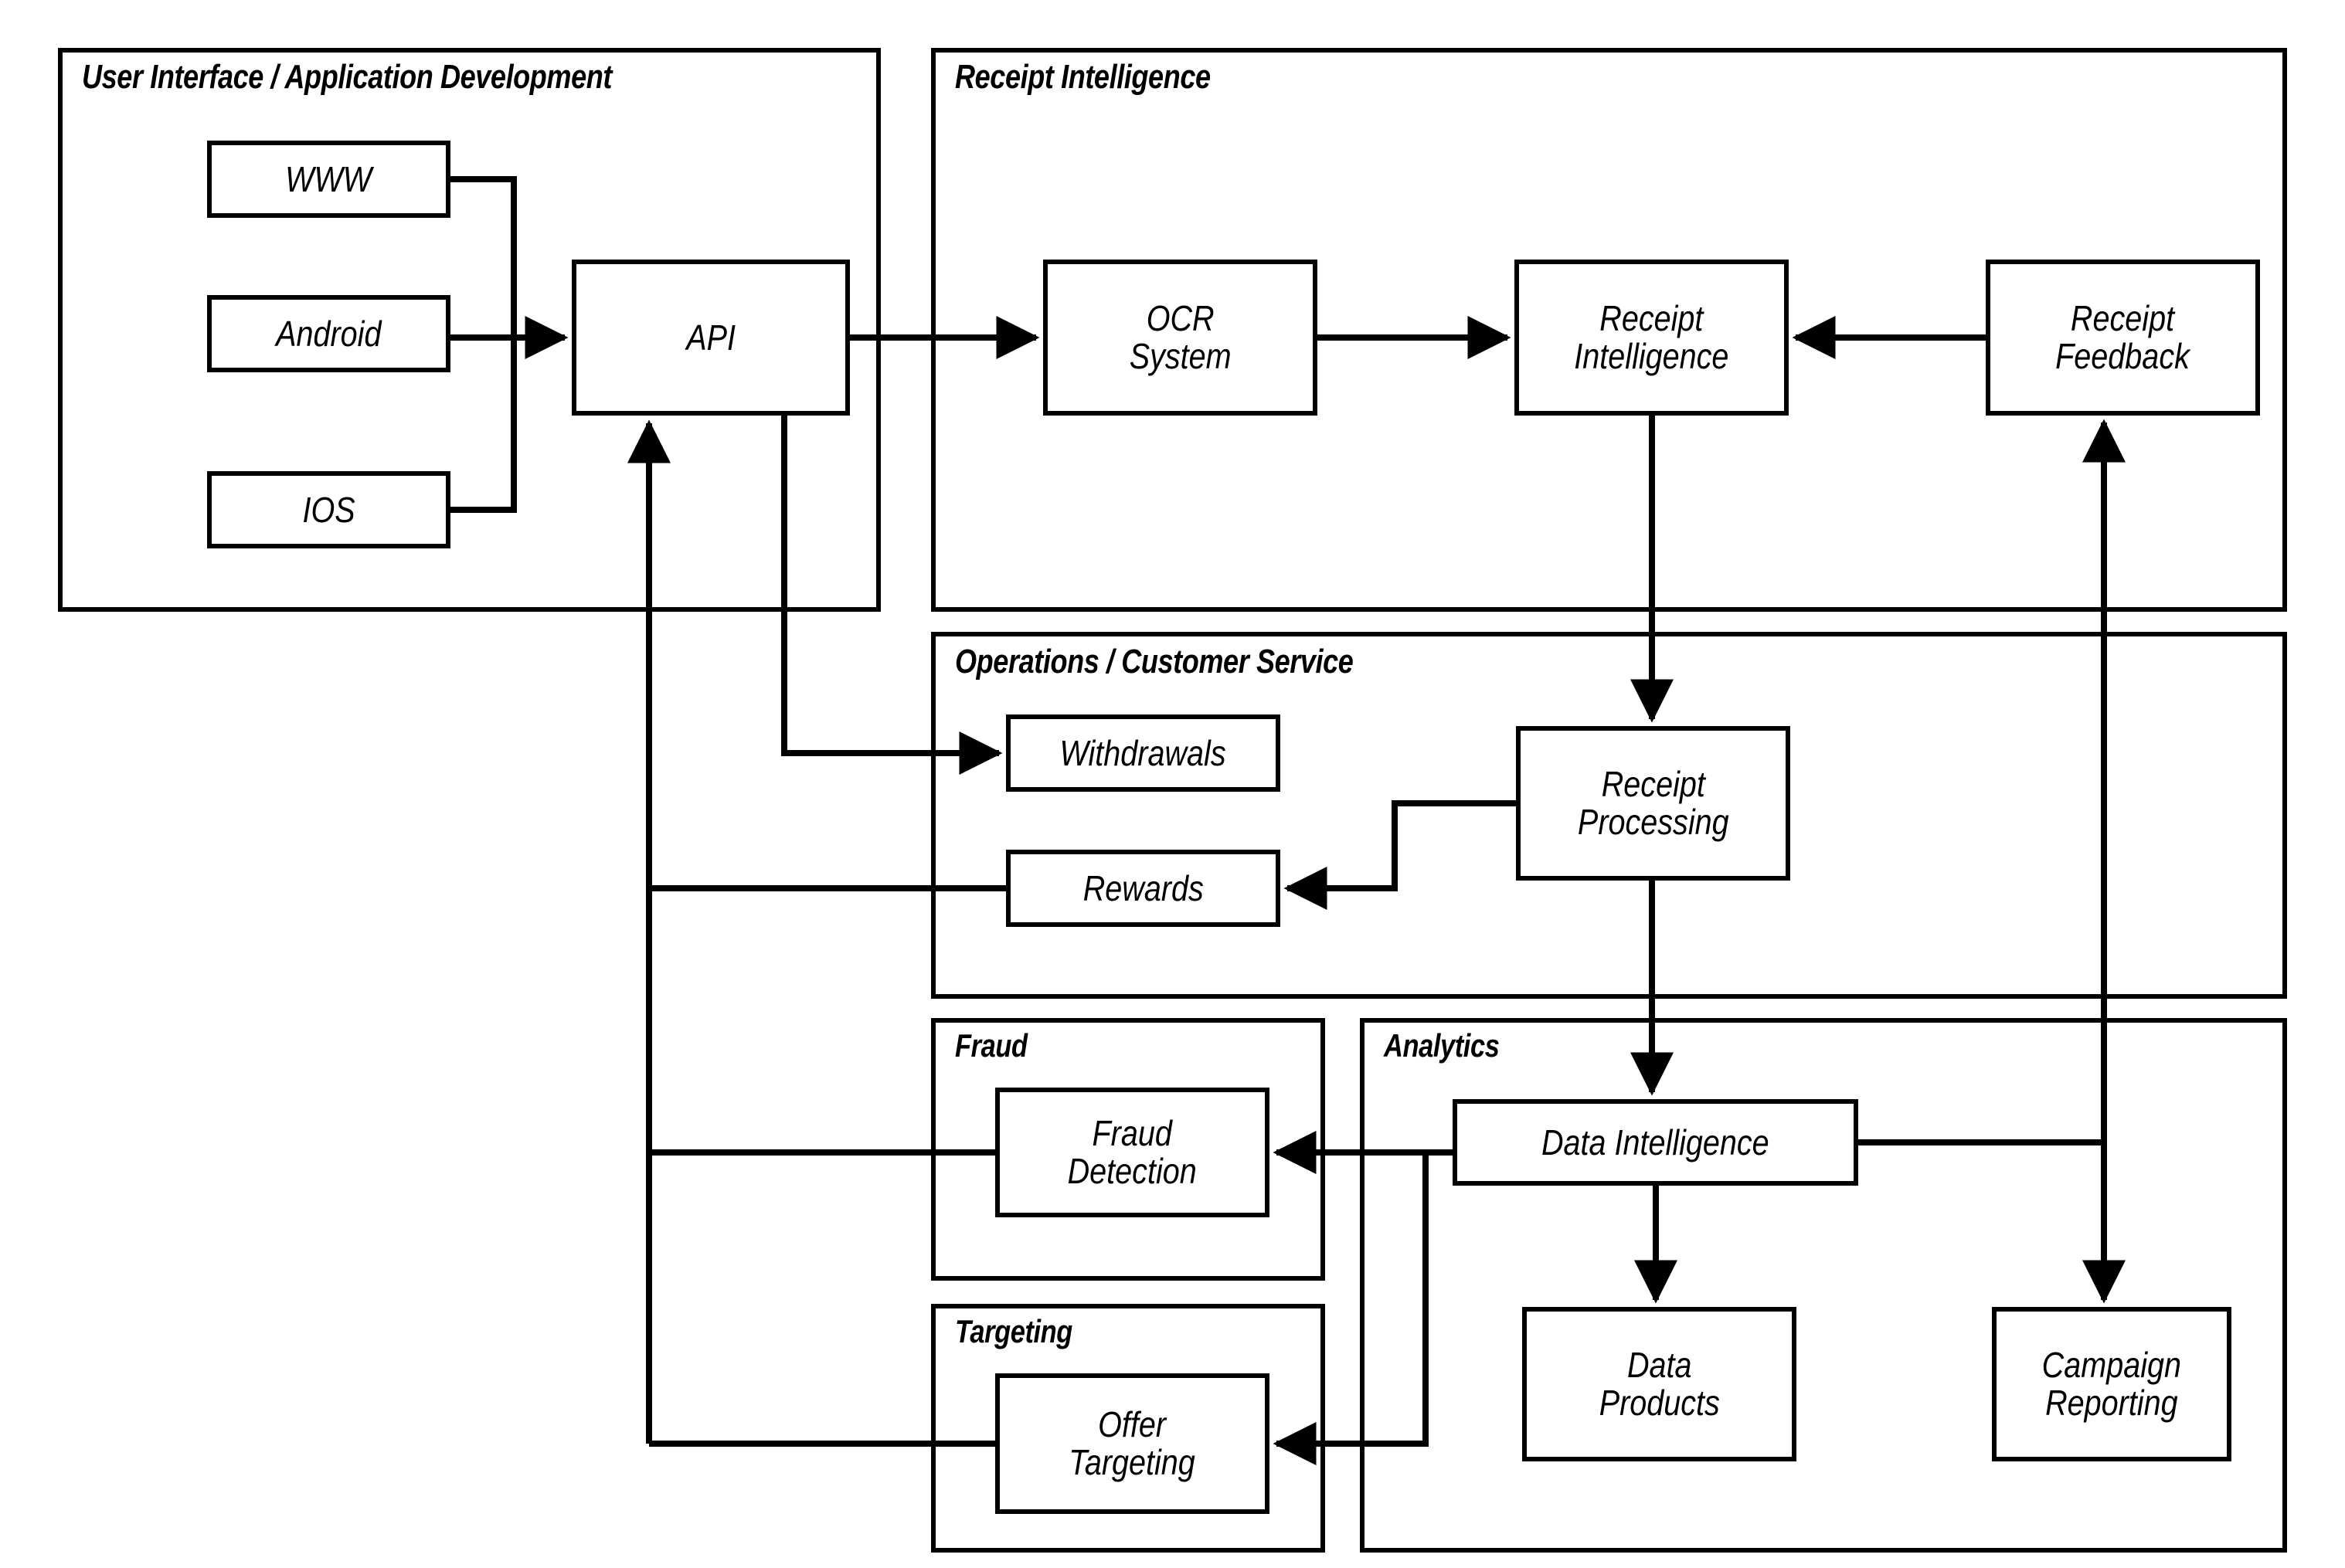 This screenshot has height=1568, width=2345. What do you see at coordinates (1014, 1331) in the screenshot?
I see `panel-title-targeting: Targeting` at bounding box center [1014, 1331].